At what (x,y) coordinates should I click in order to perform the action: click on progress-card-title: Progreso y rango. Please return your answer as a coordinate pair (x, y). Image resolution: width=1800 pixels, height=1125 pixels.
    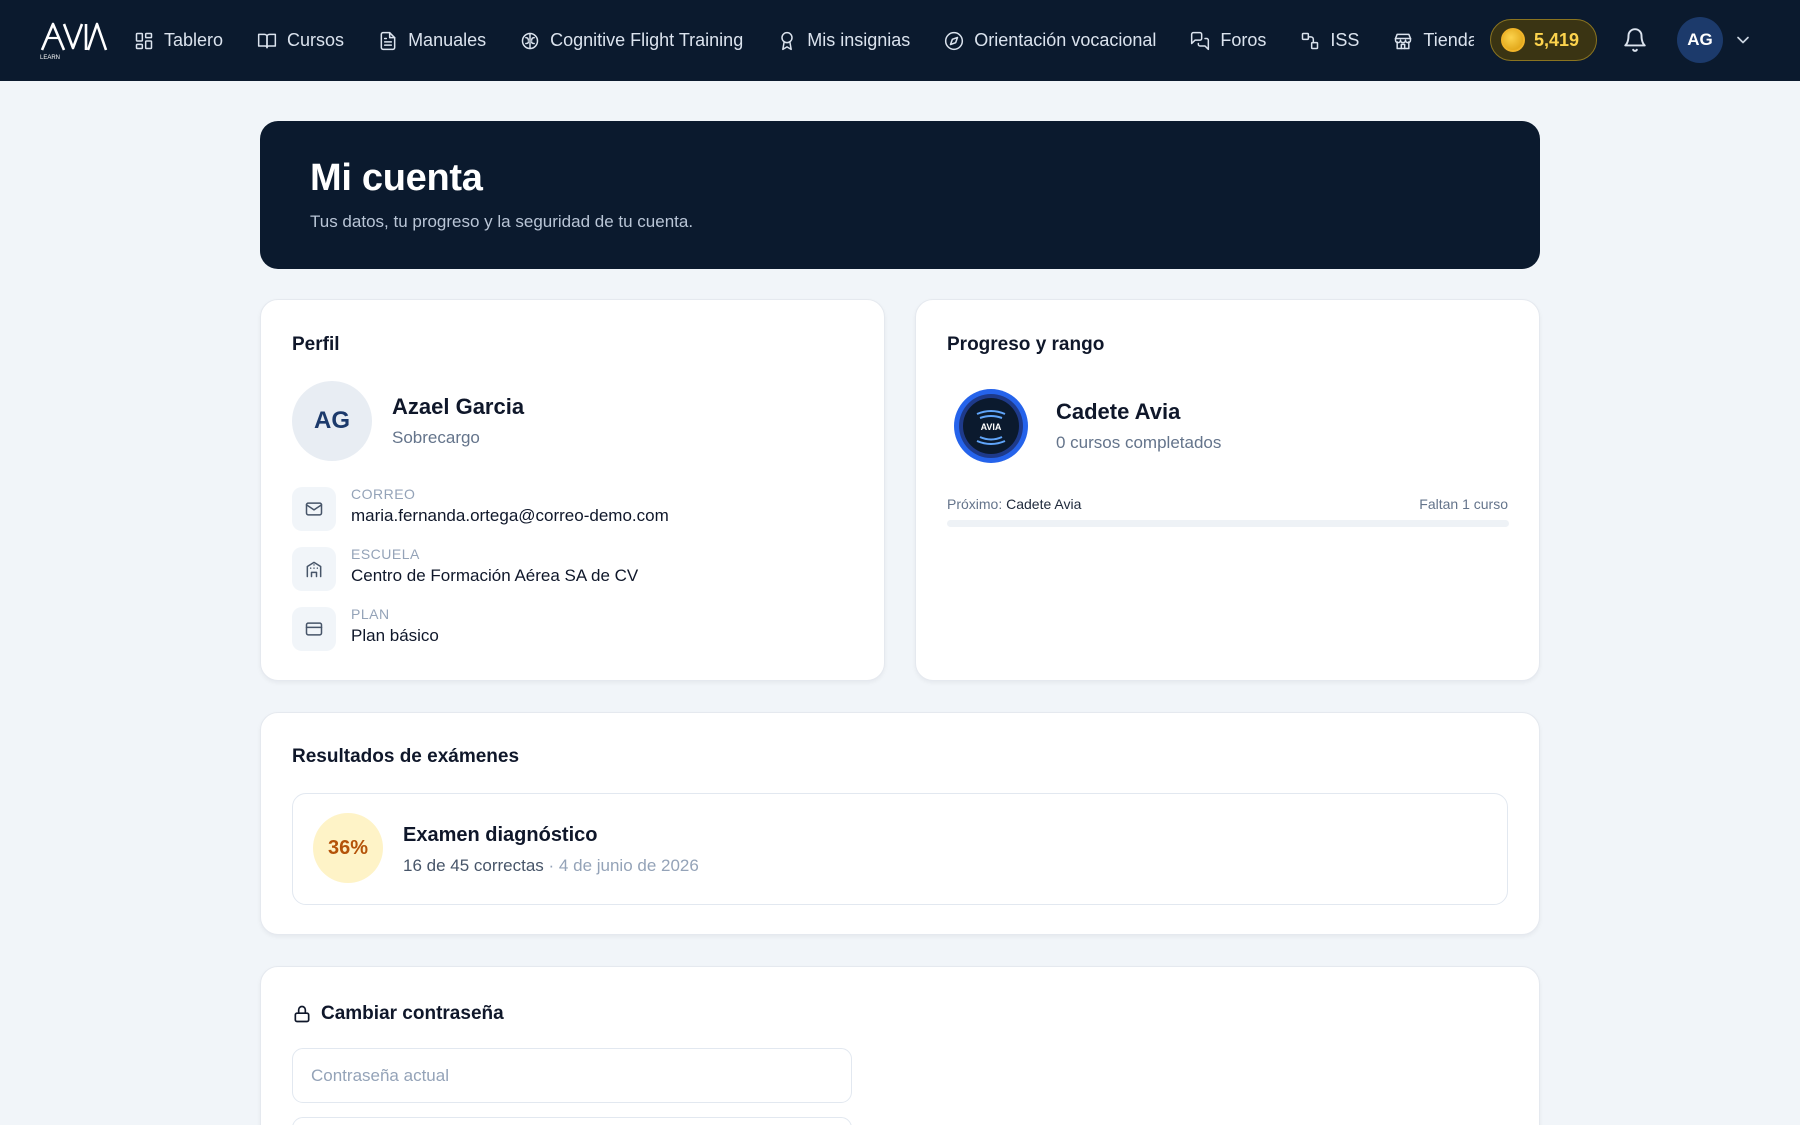
    Looking at the image, I should click on (1026, 344).